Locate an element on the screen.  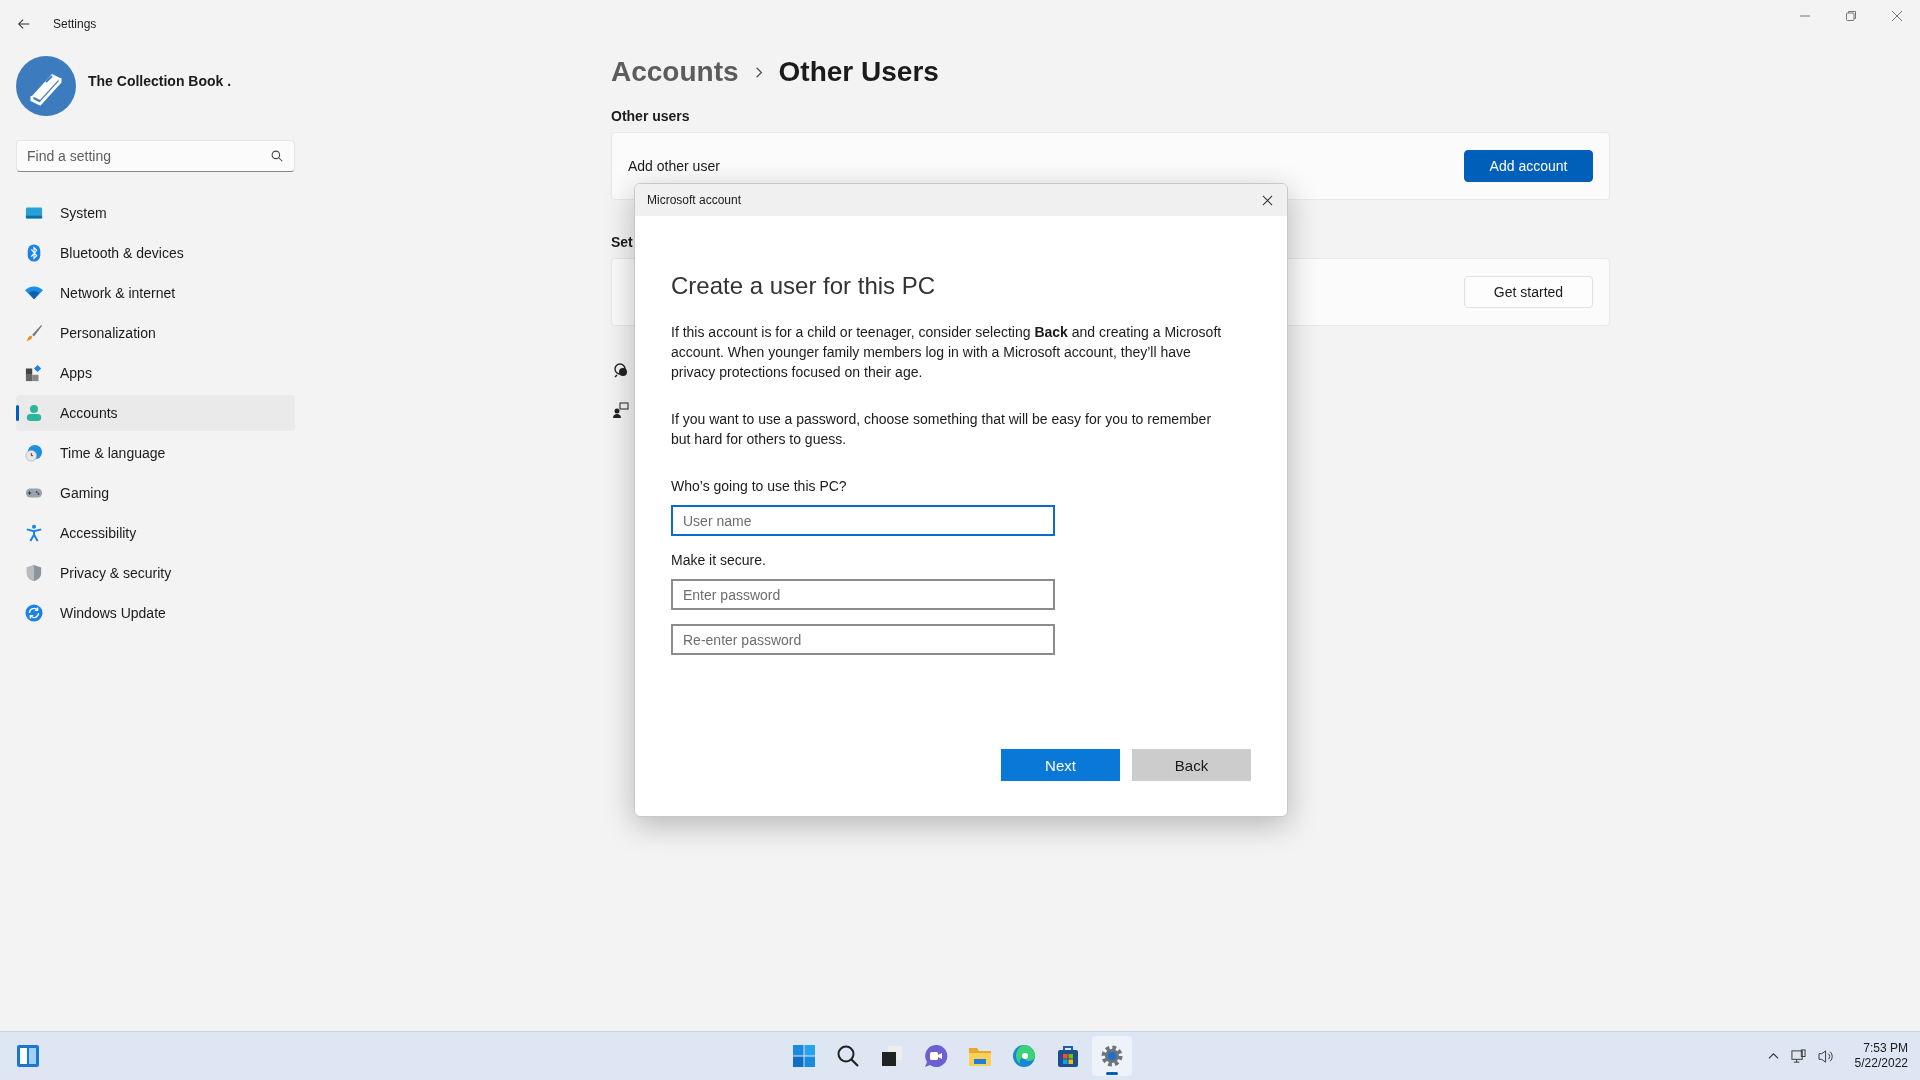
speaker-icon is located at coordinates (1826, 1056).